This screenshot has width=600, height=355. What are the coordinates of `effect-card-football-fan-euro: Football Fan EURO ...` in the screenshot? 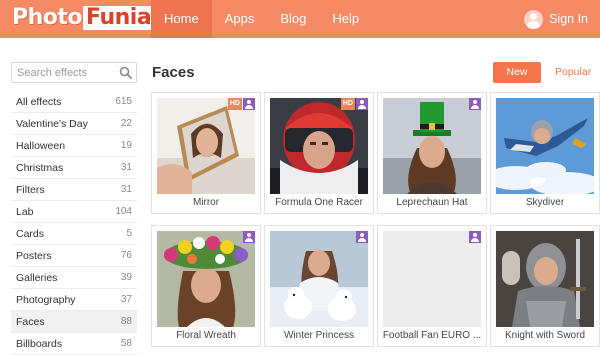 It's located at (432, 286).